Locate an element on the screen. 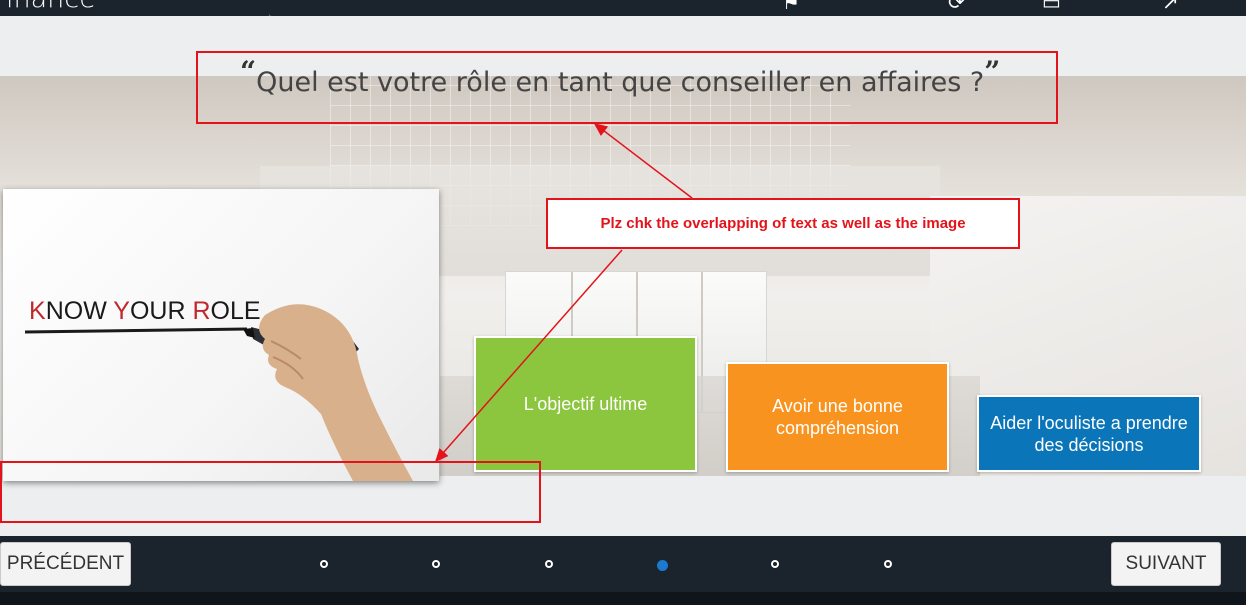 Image resolution: width=1246 pixels, height=605 pixels. bottom-nav-bar is located at coordinates (623, 564).